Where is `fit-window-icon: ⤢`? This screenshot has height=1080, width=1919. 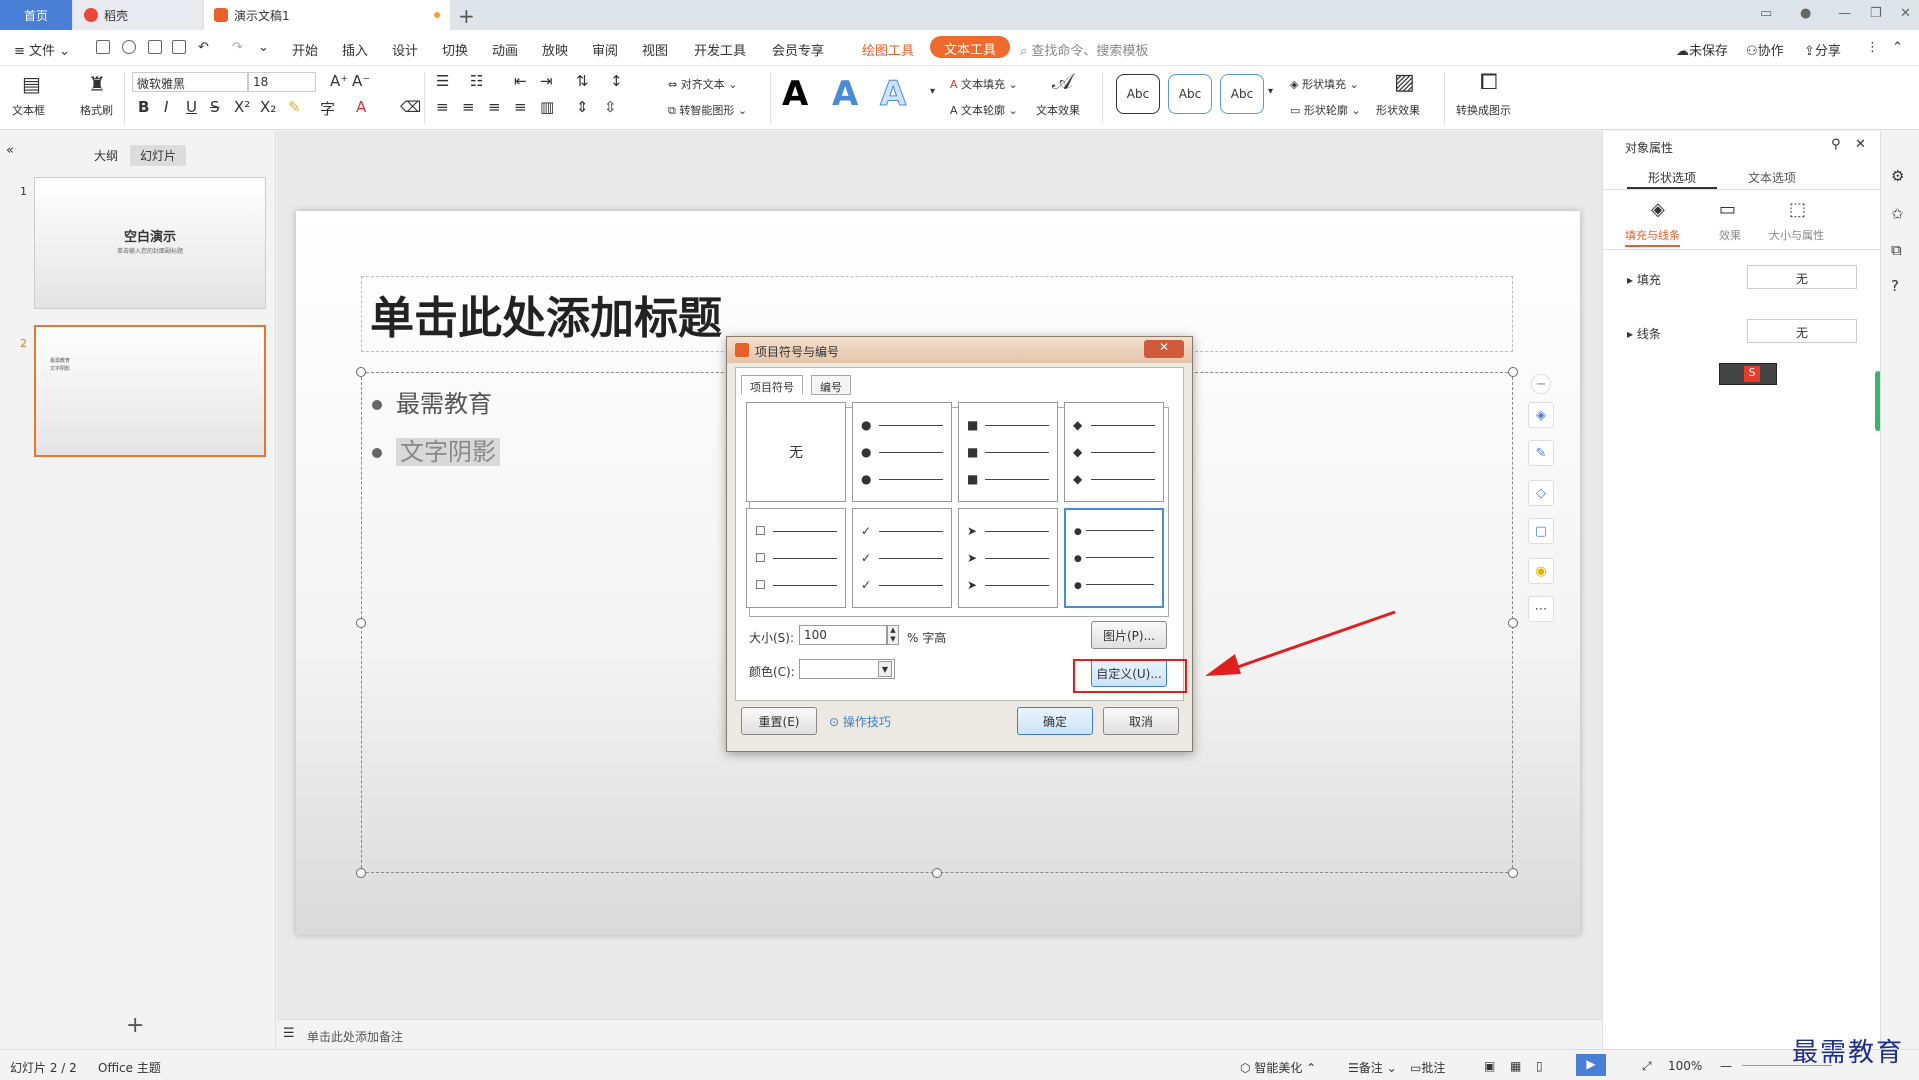 fit-window-icon: ⤢ is located at coordinates (1647, 1066).